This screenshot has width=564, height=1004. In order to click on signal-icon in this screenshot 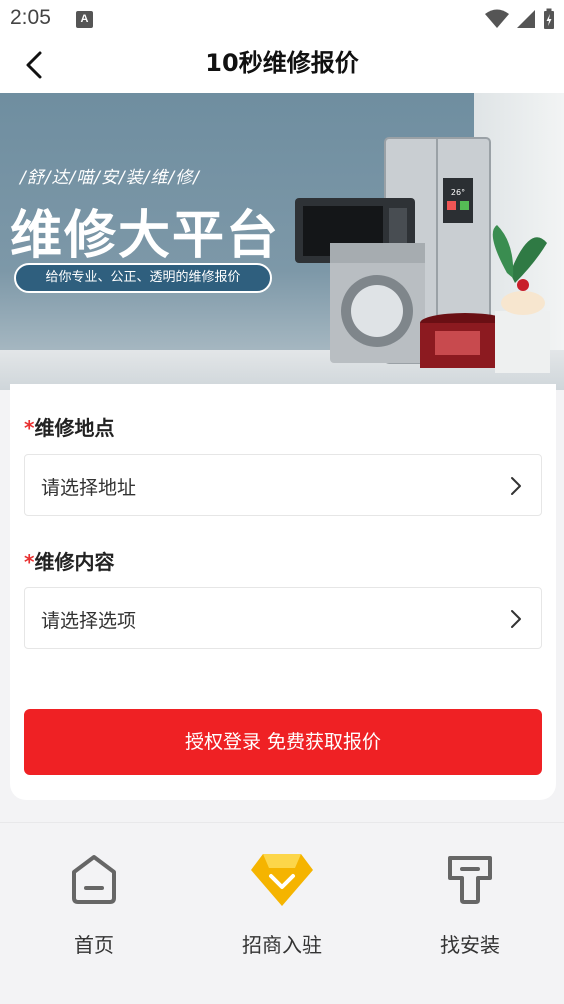, I will do `click(525, 19)`.